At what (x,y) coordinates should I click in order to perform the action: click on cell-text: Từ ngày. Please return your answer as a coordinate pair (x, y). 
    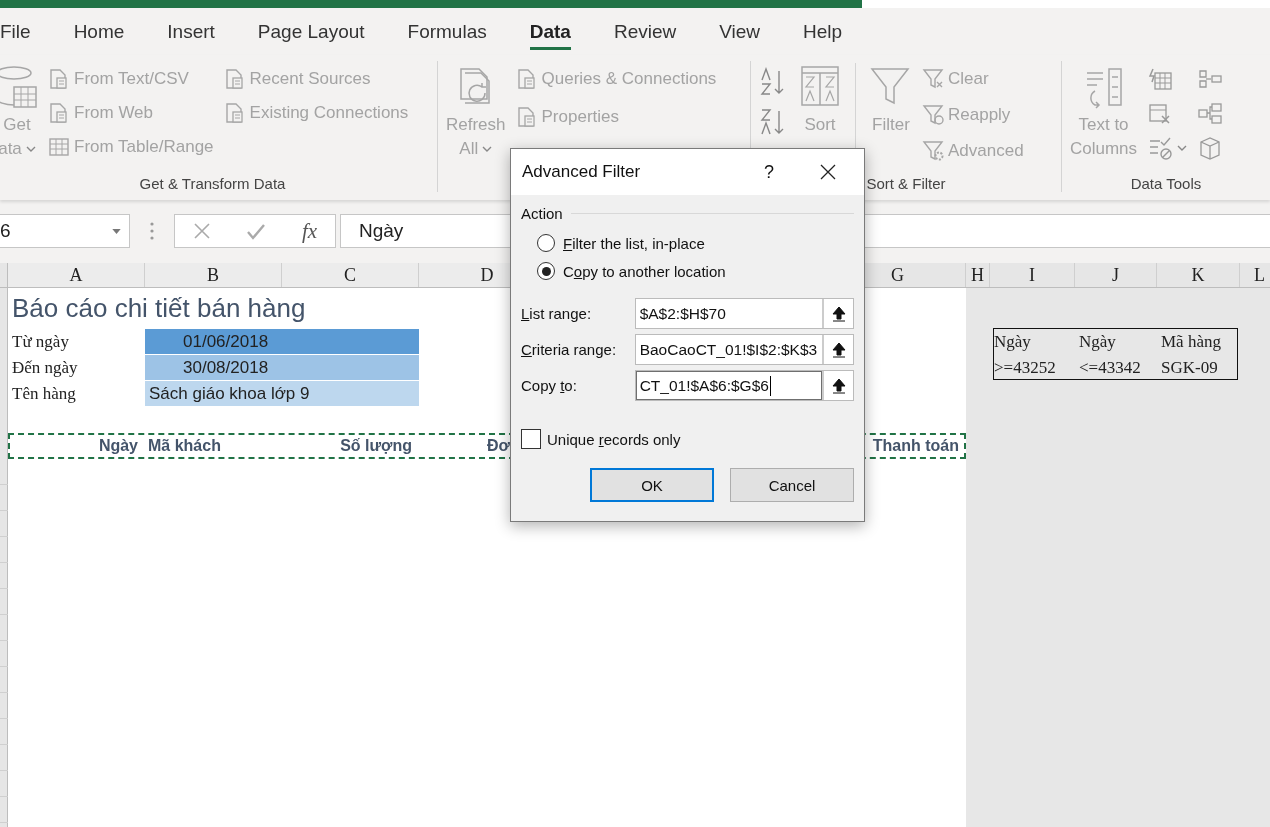
    Looking at the image, I should click on (40, 342).